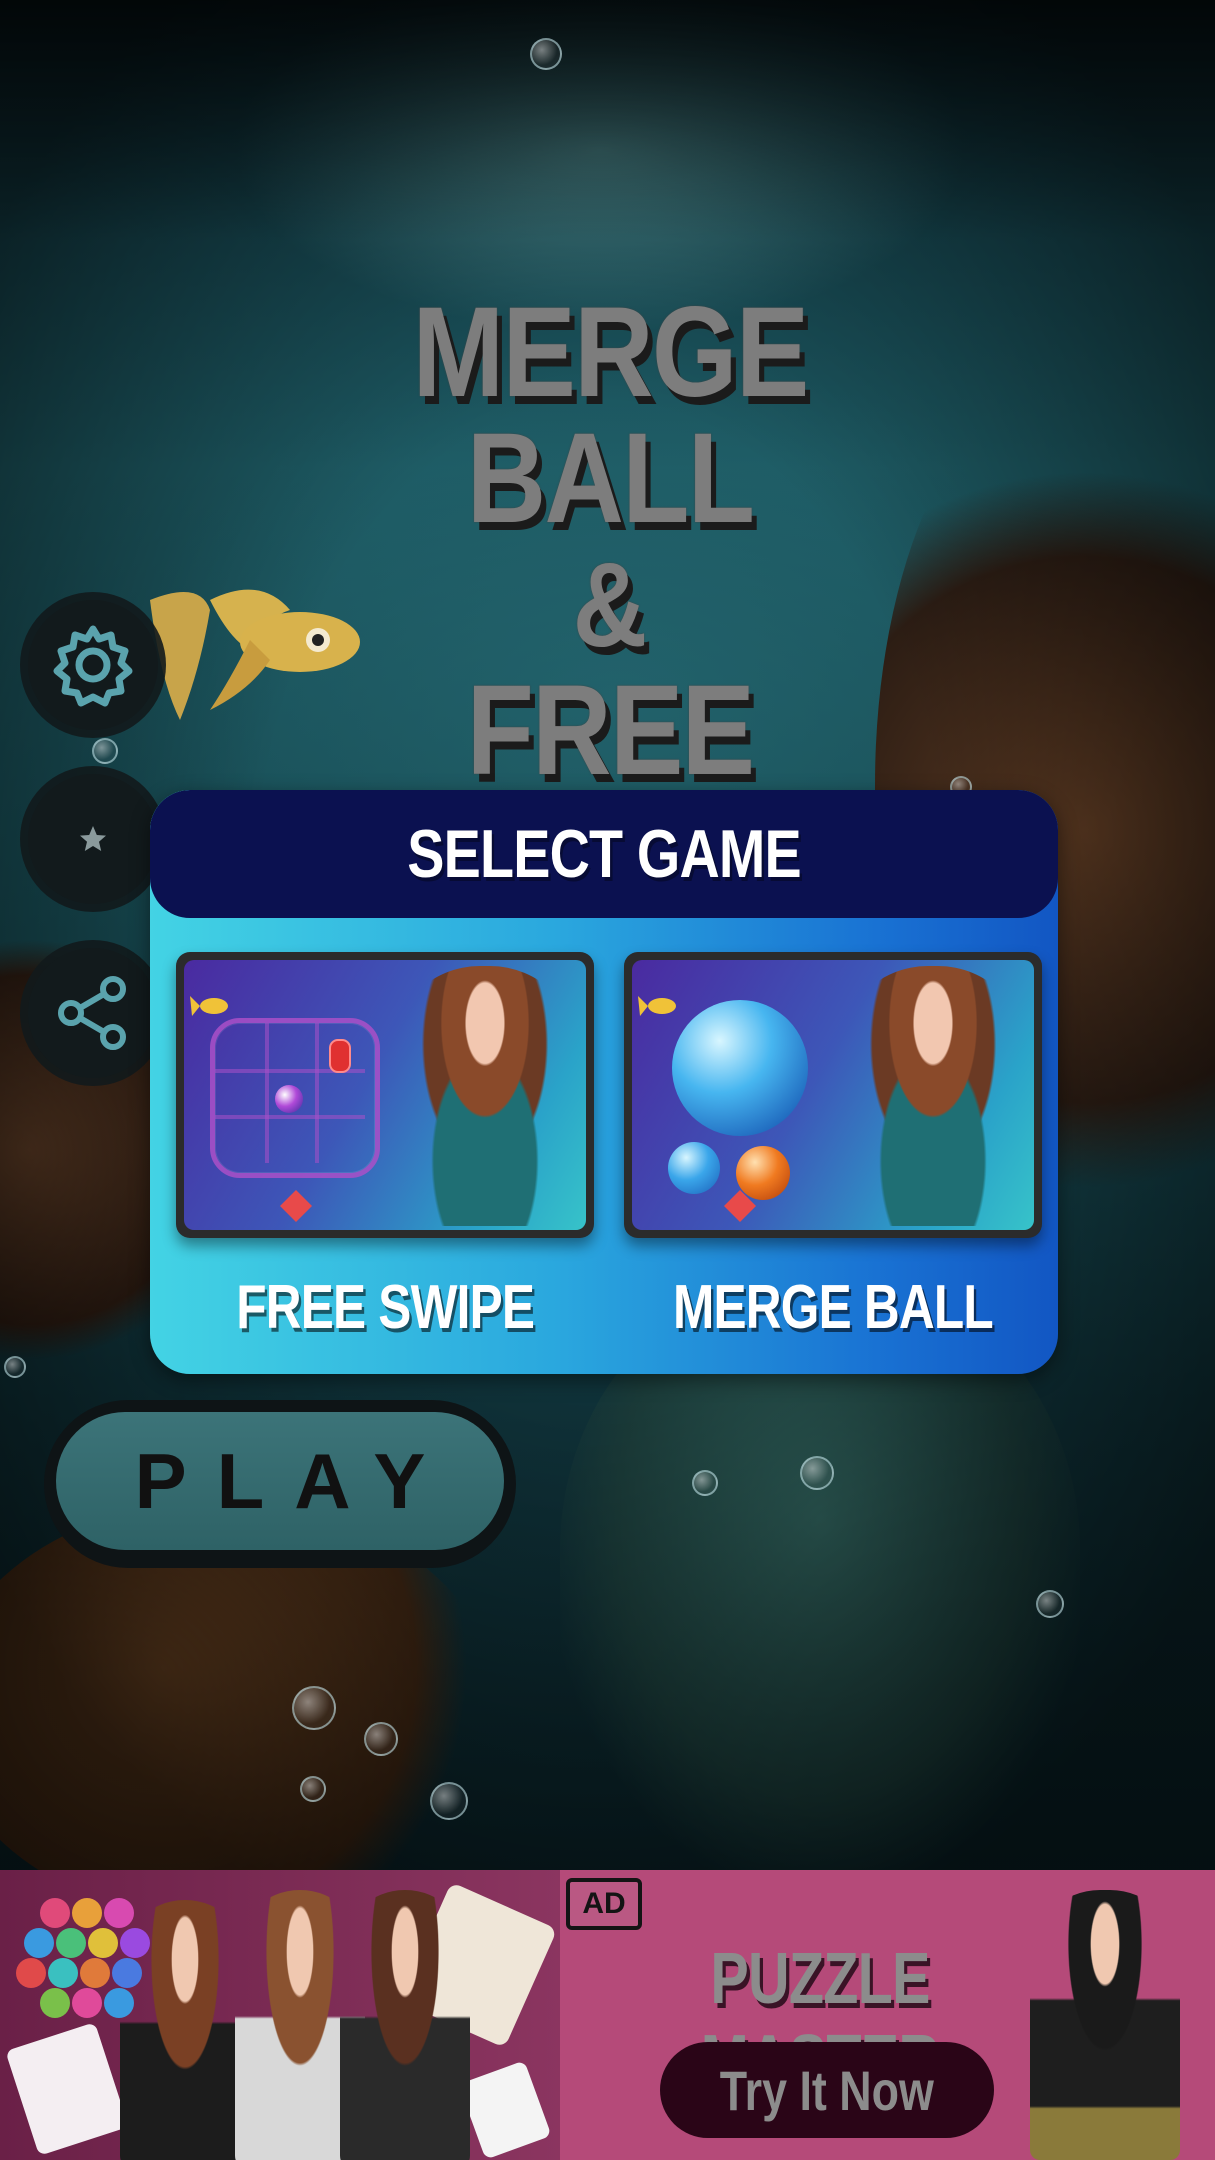 Image resolution: width=1215 pixels, height=2160 pixels. I want to click on free-swipe-thumbnail, so click(385, 1095).